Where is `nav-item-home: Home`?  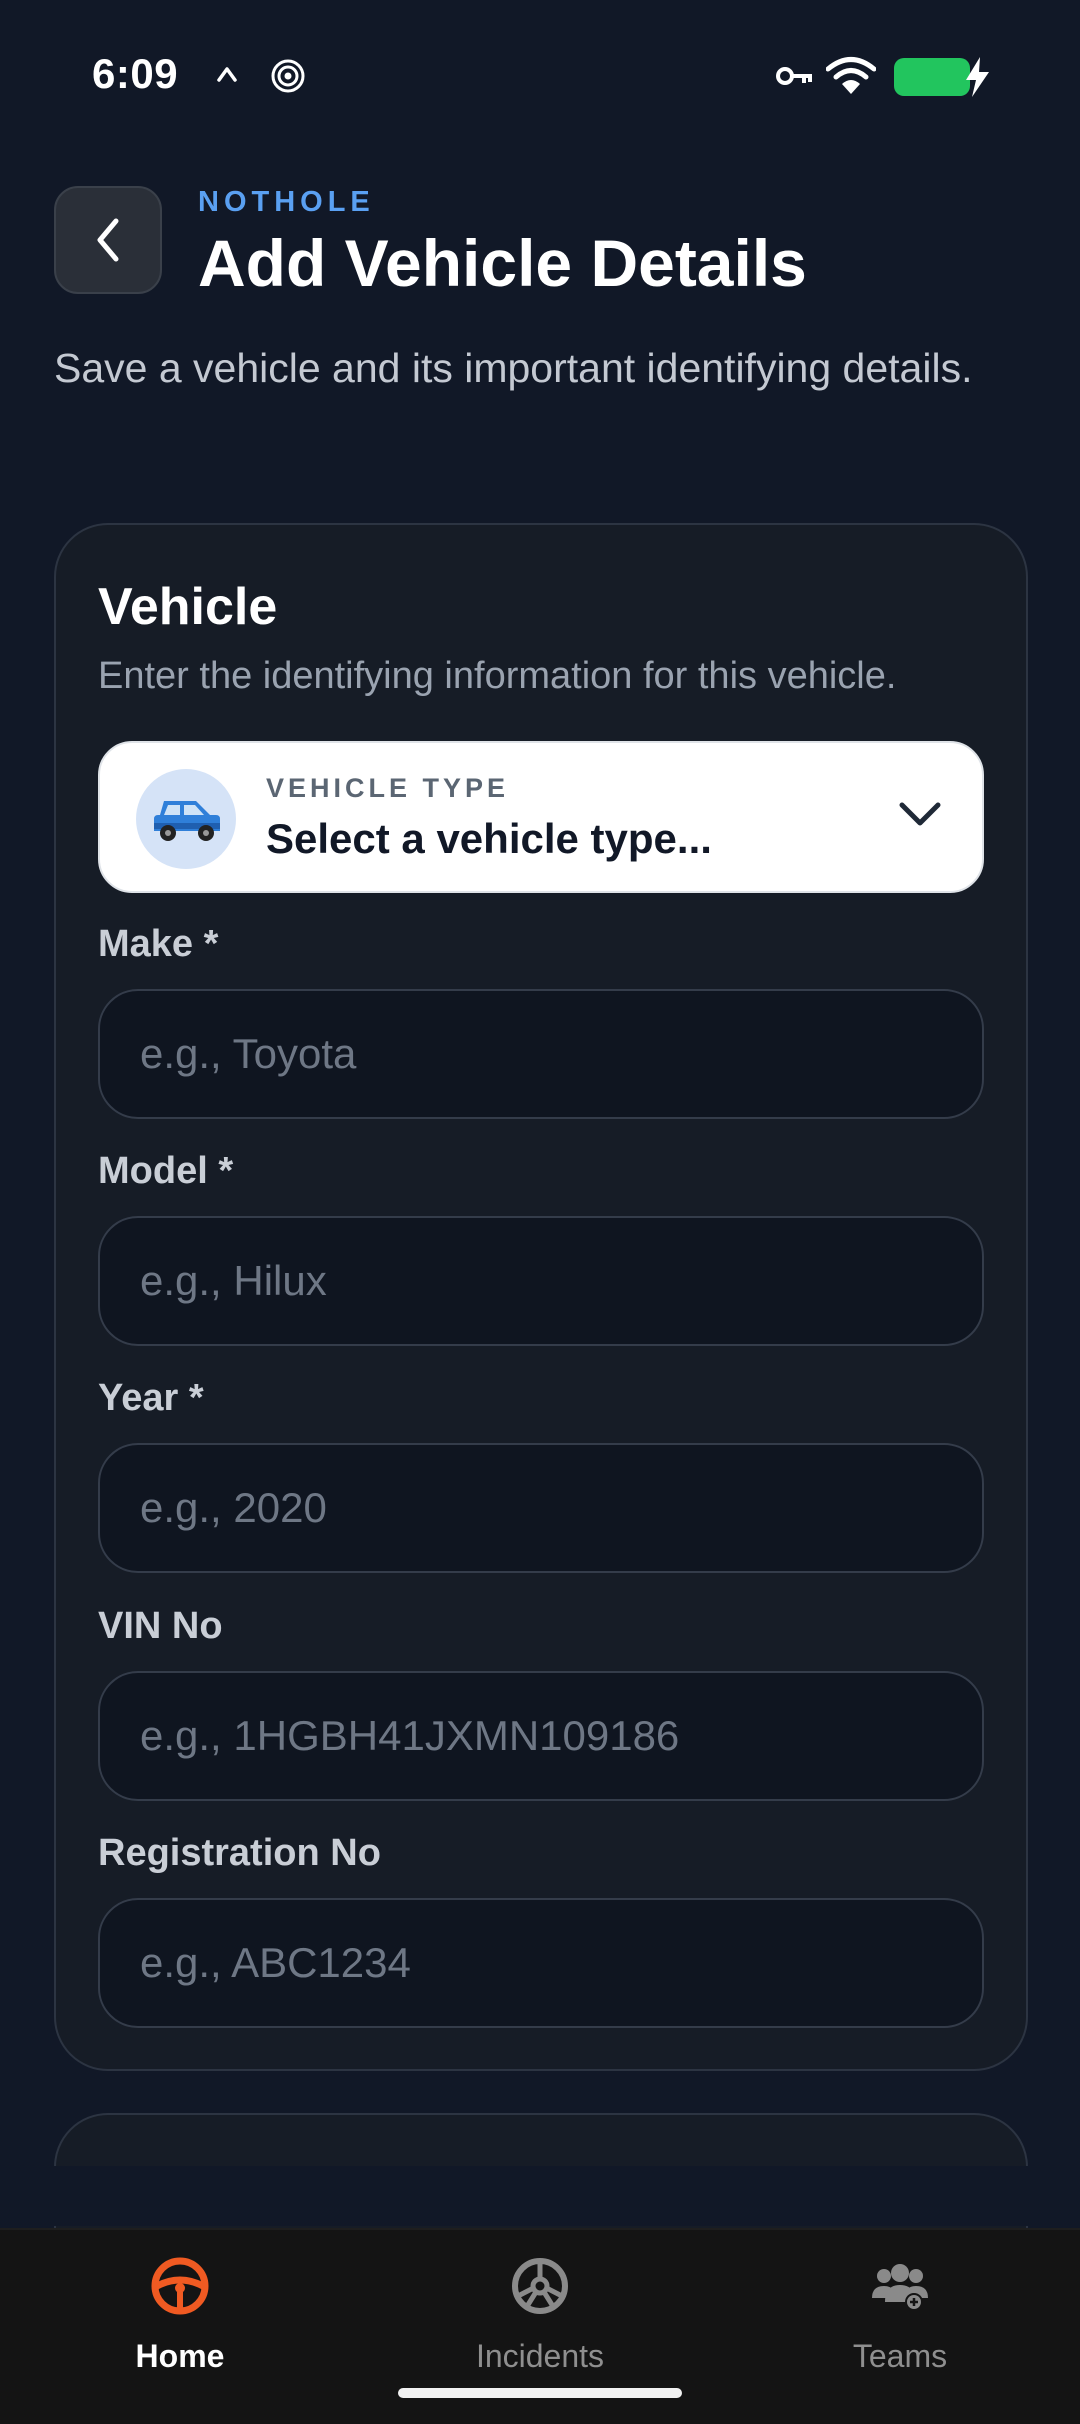
nav-item-home: Home is located at coordinates (180, 2315).